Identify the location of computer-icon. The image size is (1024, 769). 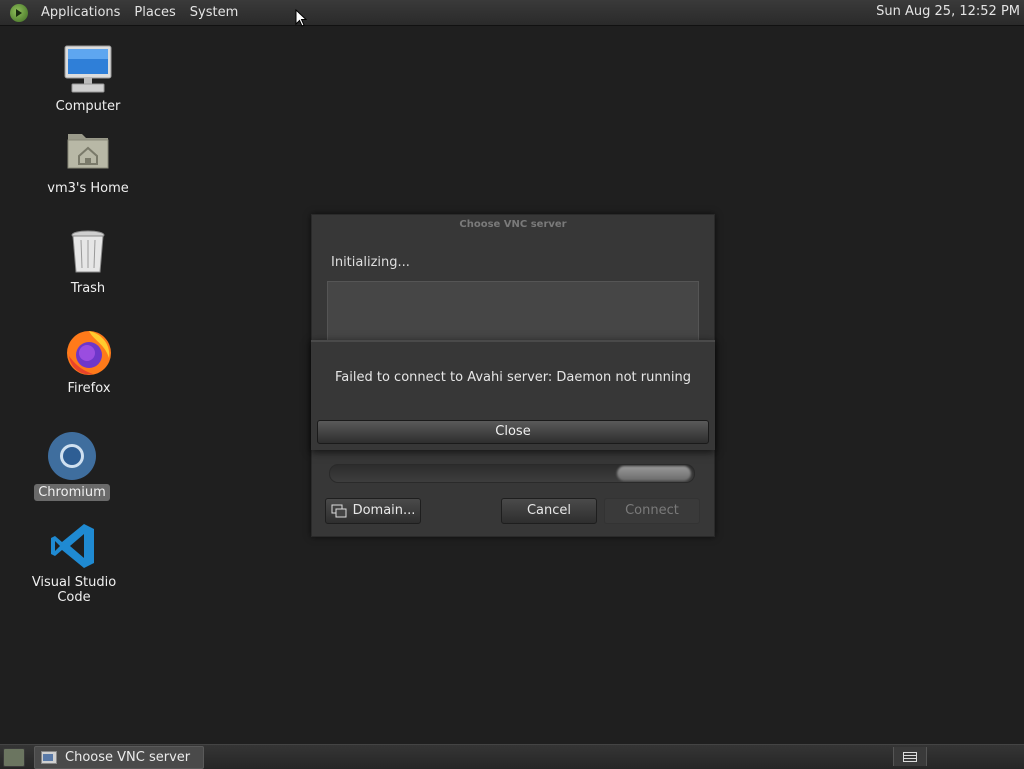
(88, 70).